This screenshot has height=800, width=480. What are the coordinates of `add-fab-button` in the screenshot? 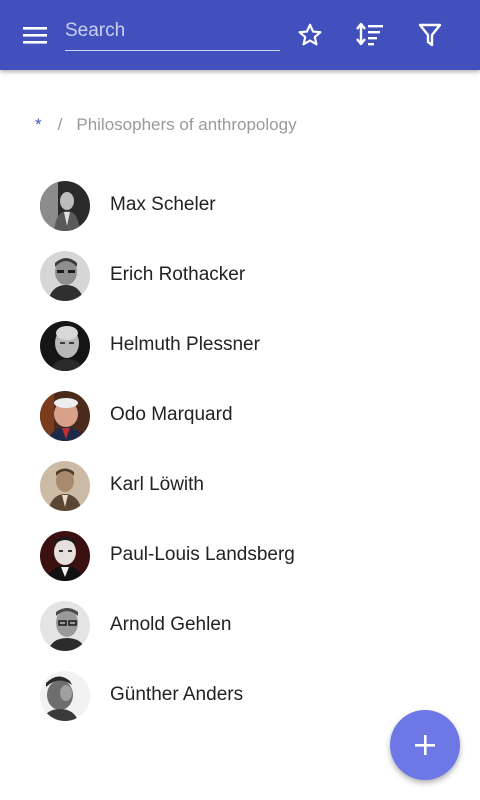 It's located at (425, 745).